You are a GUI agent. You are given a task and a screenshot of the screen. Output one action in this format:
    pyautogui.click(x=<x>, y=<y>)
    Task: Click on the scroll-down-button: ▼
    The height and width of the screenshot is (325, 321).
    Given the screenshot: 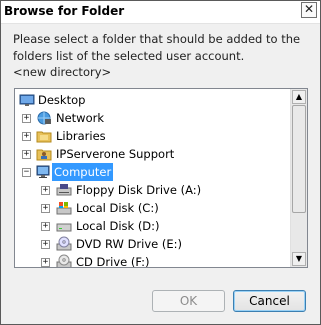 What is the action you would take?
    pyautogui.click(x=299, y=259)
    